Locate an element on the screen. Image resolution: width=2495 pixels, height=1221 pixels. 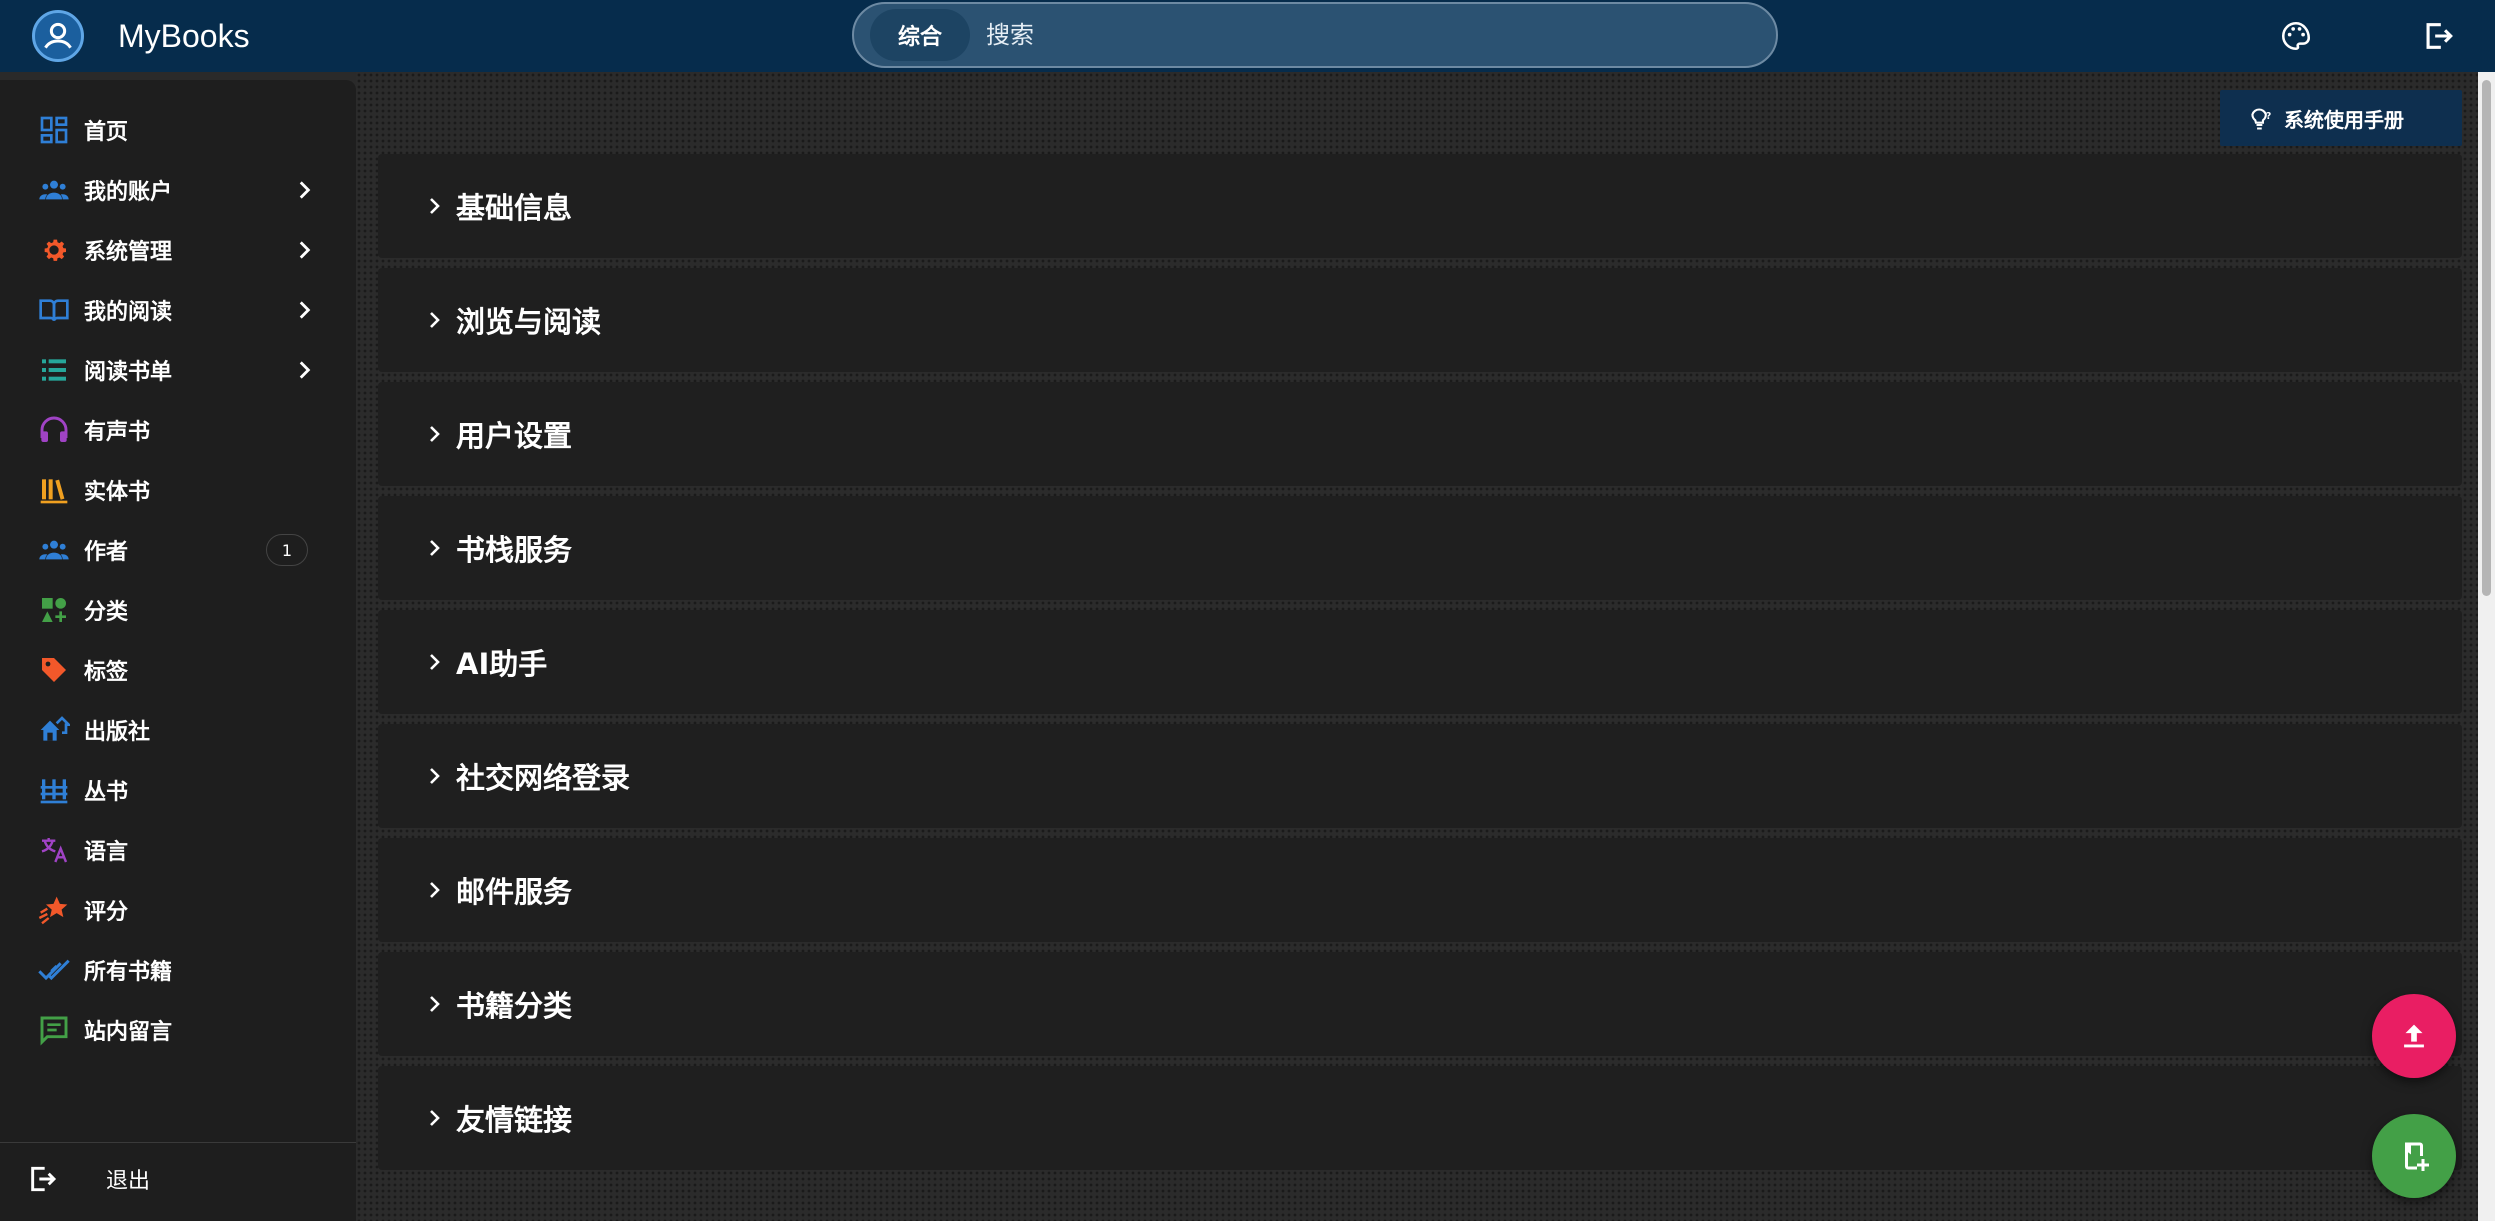
sidebar-item-label: 首页 is located at coordinates (106, 132).